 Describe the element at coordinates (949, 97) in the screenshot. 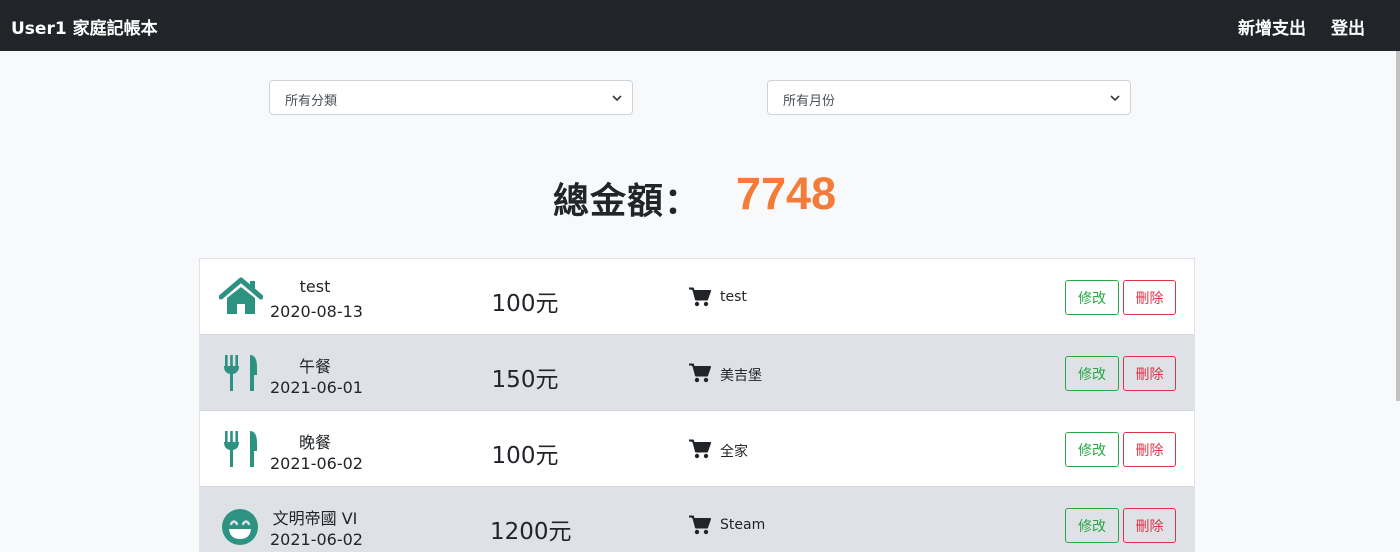

I see `month-filter-select: 所有月份` at that location.